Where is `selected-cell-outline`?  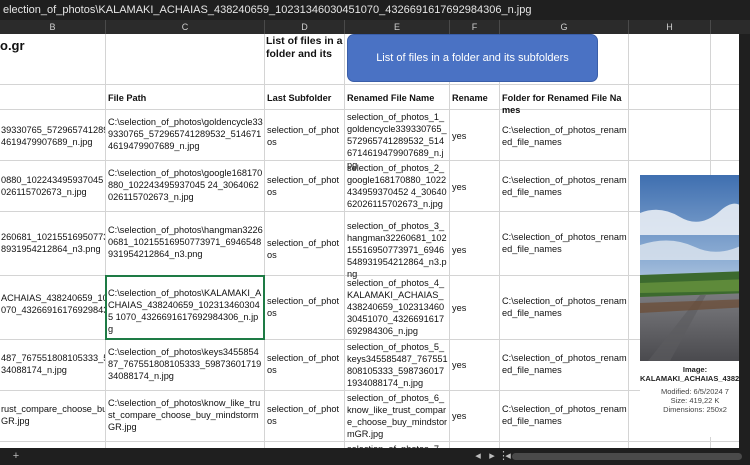 selected-cell-outline is located at coordinates (185, 307).